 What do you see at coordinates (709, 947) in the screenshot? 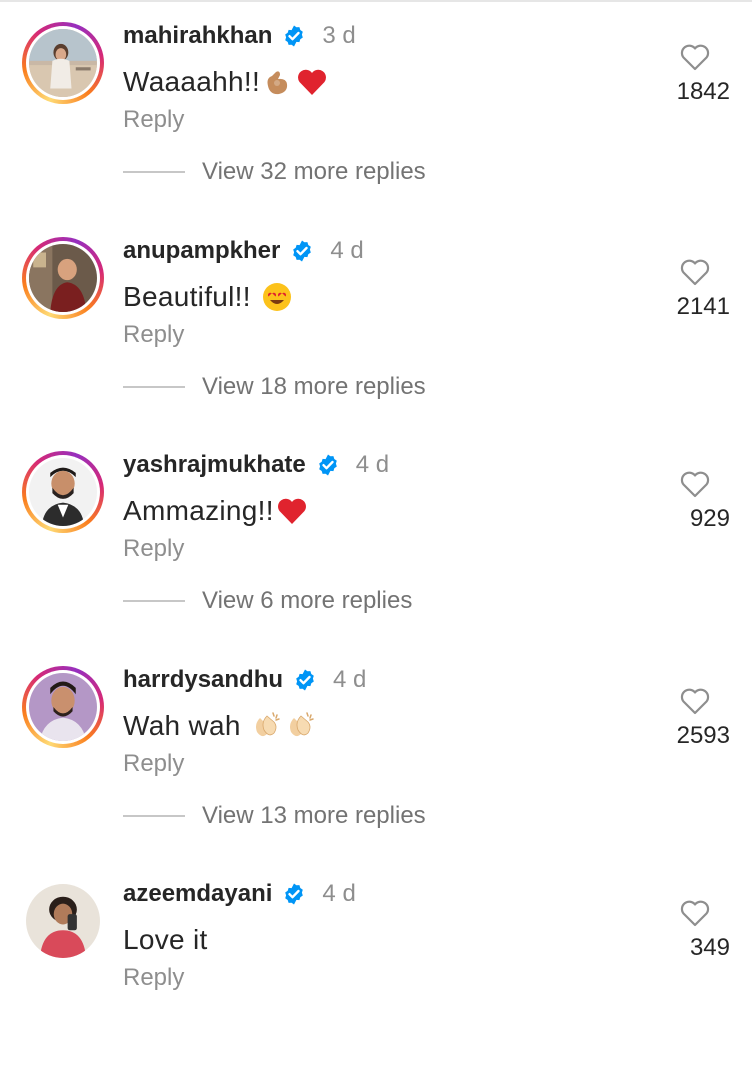
I see `like-count: 349` at bounding box center [709, 947].